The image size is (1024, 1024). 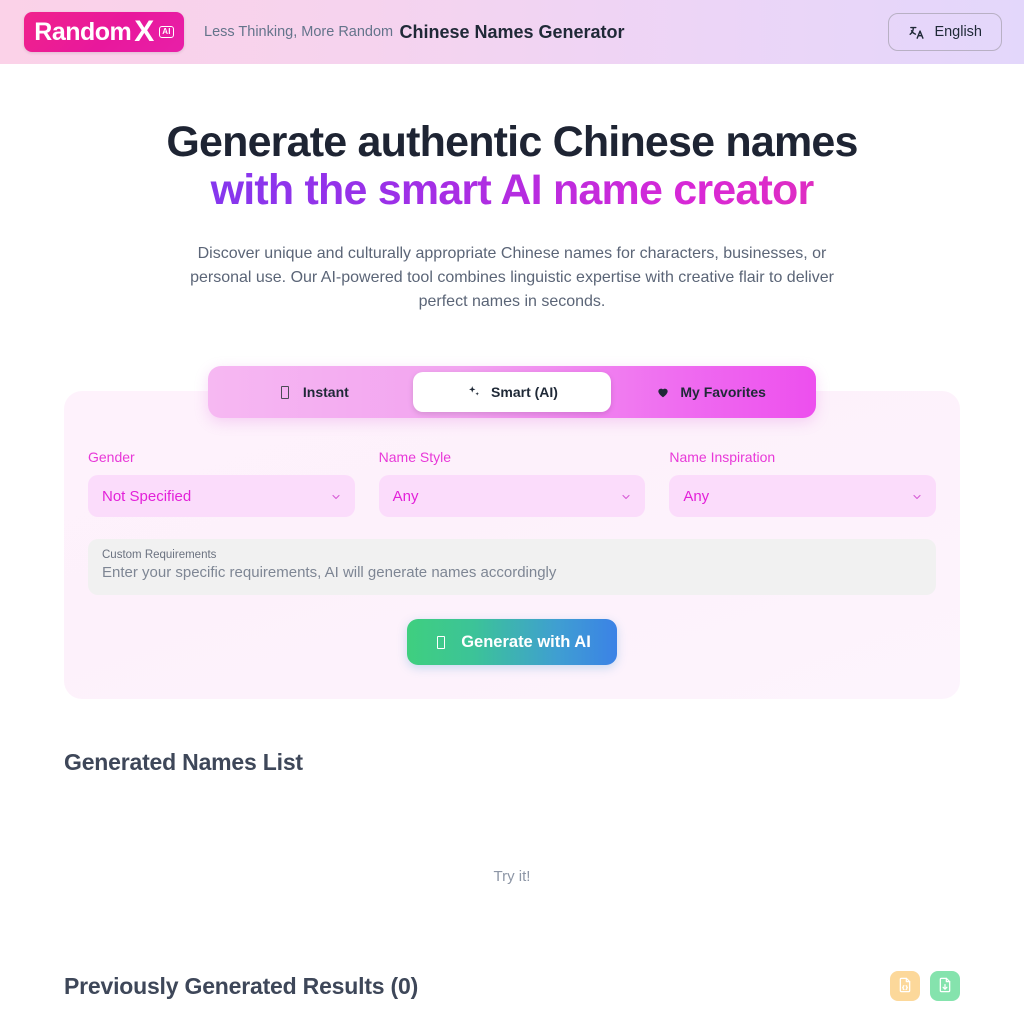 I want to click on logo-x-mark: X, so click(x=144, y=31).